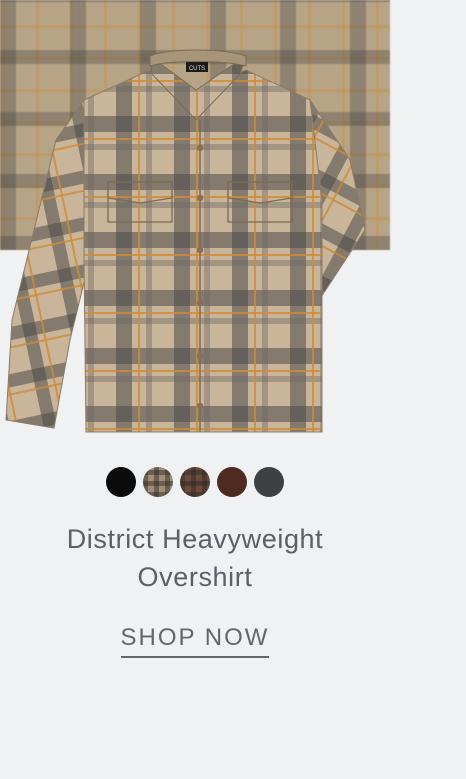 The height and width of the screenshot is (779, 466). Describe the element at coordinates (158, 482) in the screenshot. I see `swatch-tan-plaid` at that location.